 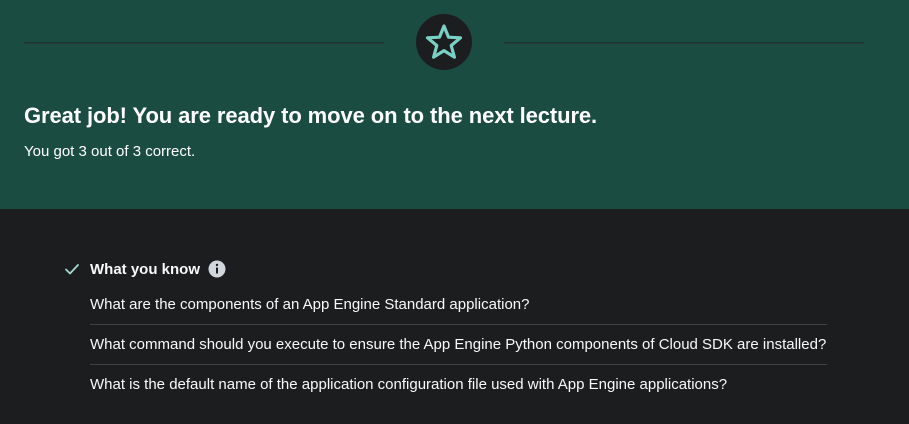 What do you see at coordinates (217, 269) in the screenshot?
I see `info-icon` at bounding box center [217, 269].